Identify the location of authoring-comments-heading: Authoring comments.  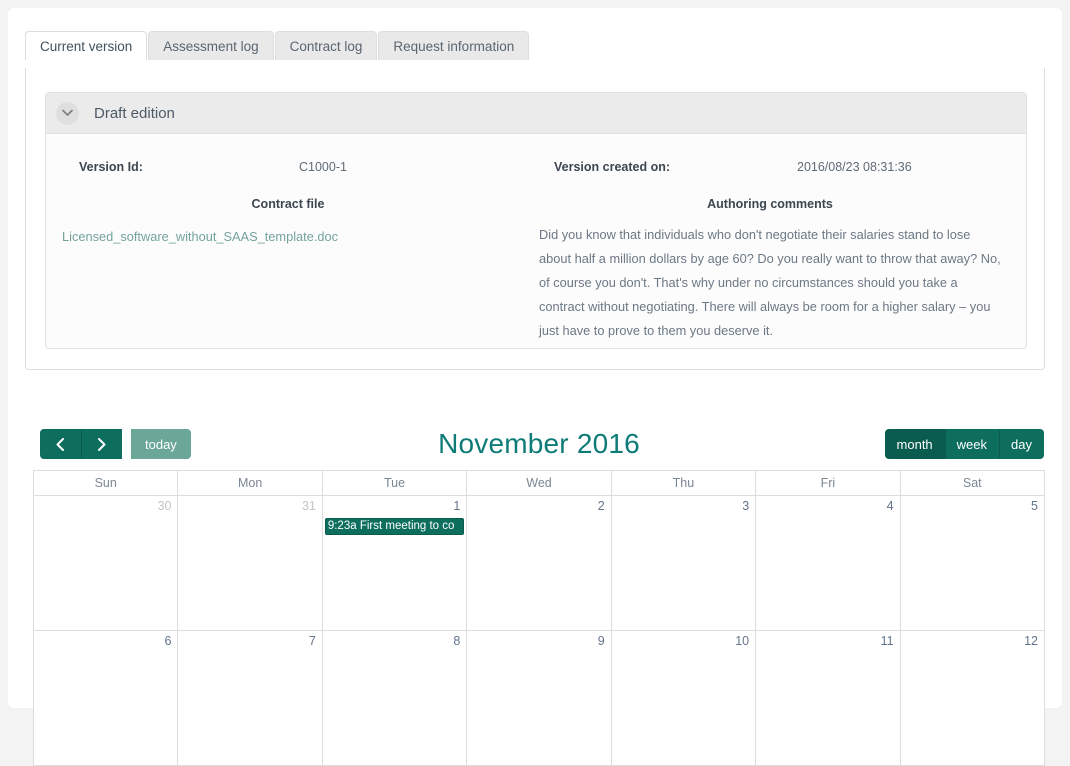
(770, 204).